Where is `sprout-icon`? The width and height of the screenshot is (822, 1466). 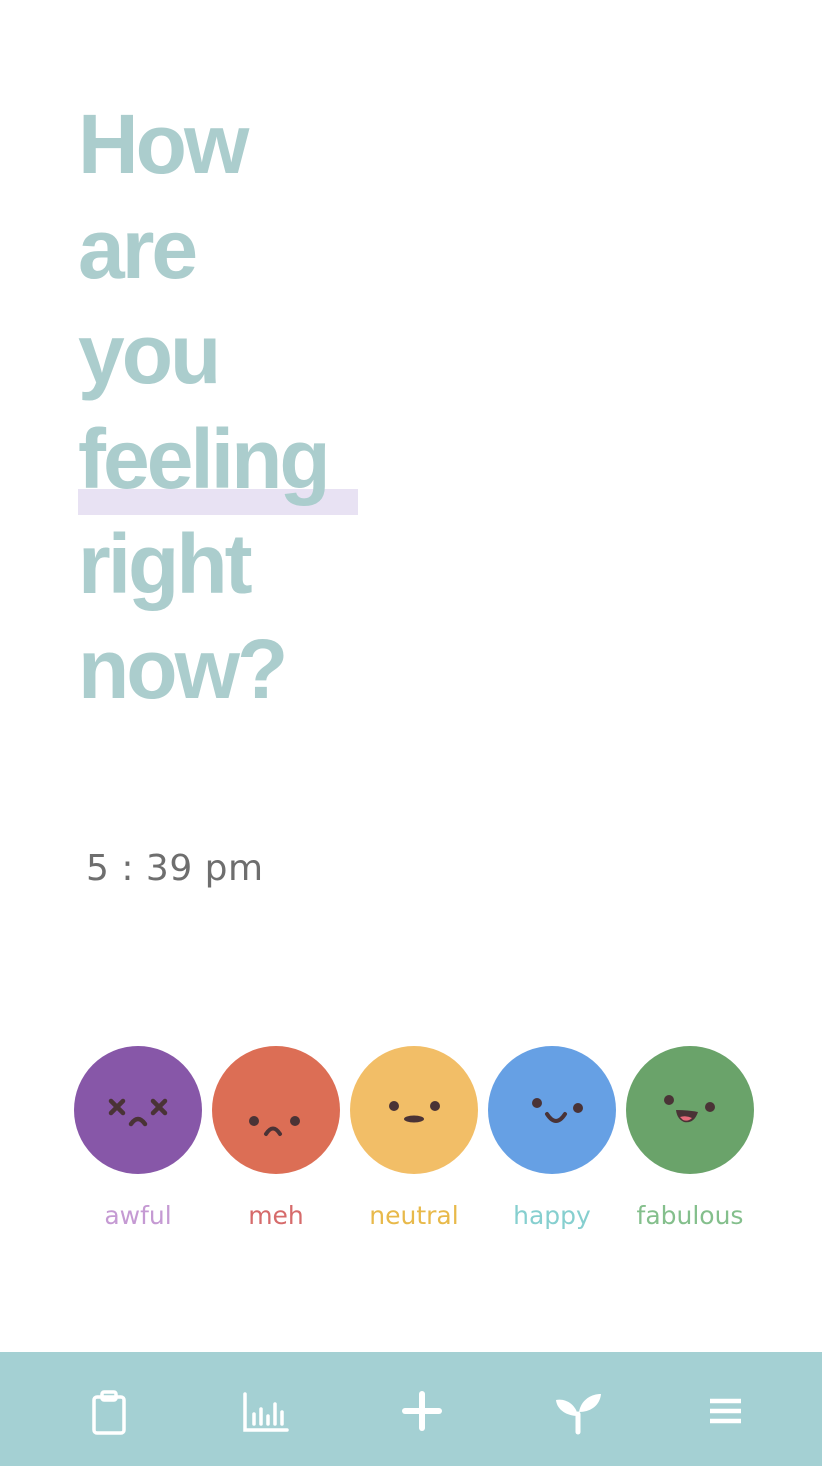
sprout-icon is located at coordinates (578, 1414).